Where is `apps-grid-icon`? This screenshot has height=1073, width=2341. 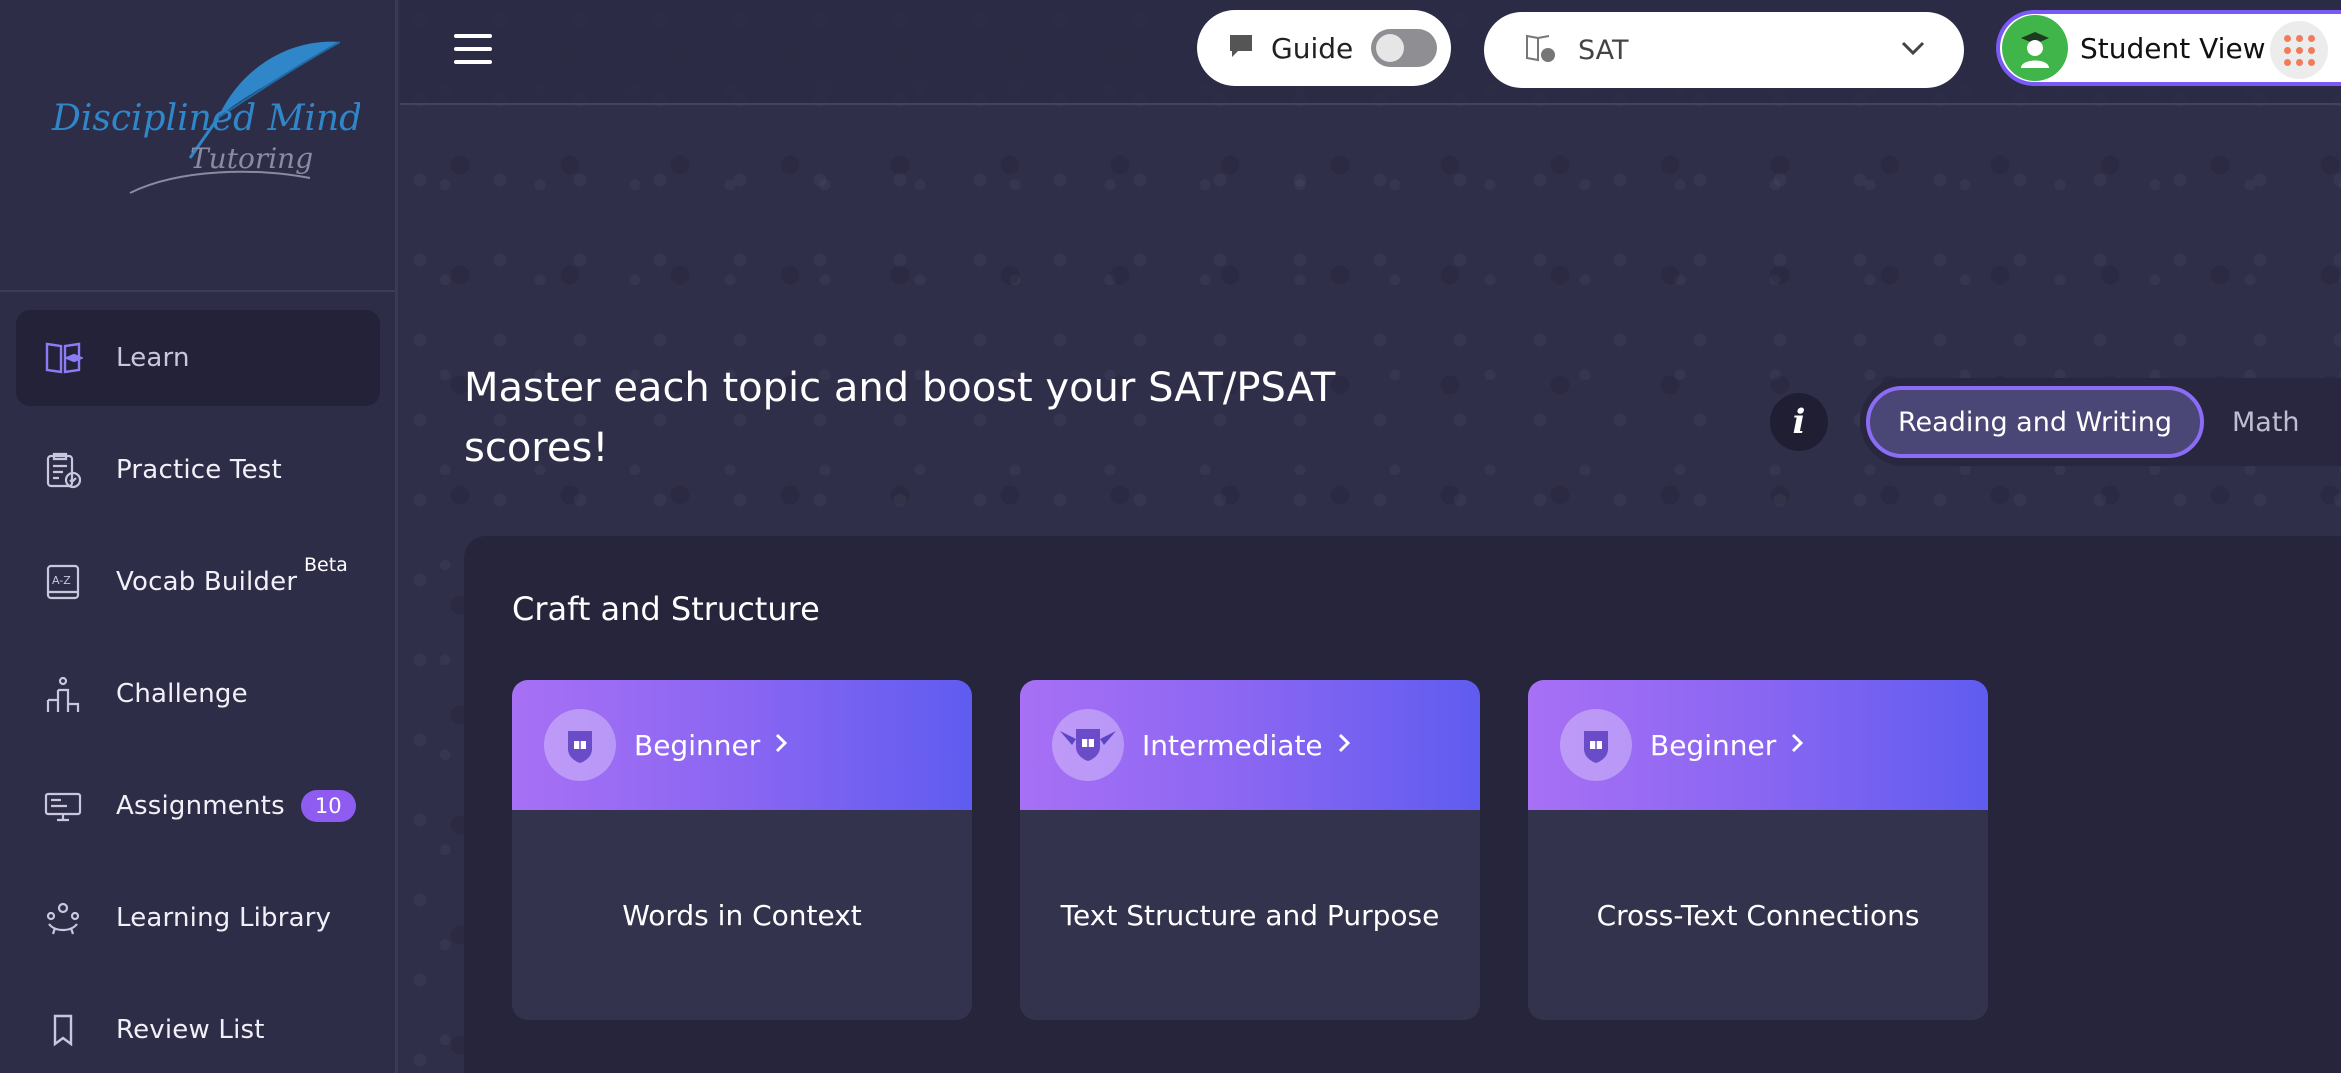
apps-grid-icon is located at coordinates (2299, 50).